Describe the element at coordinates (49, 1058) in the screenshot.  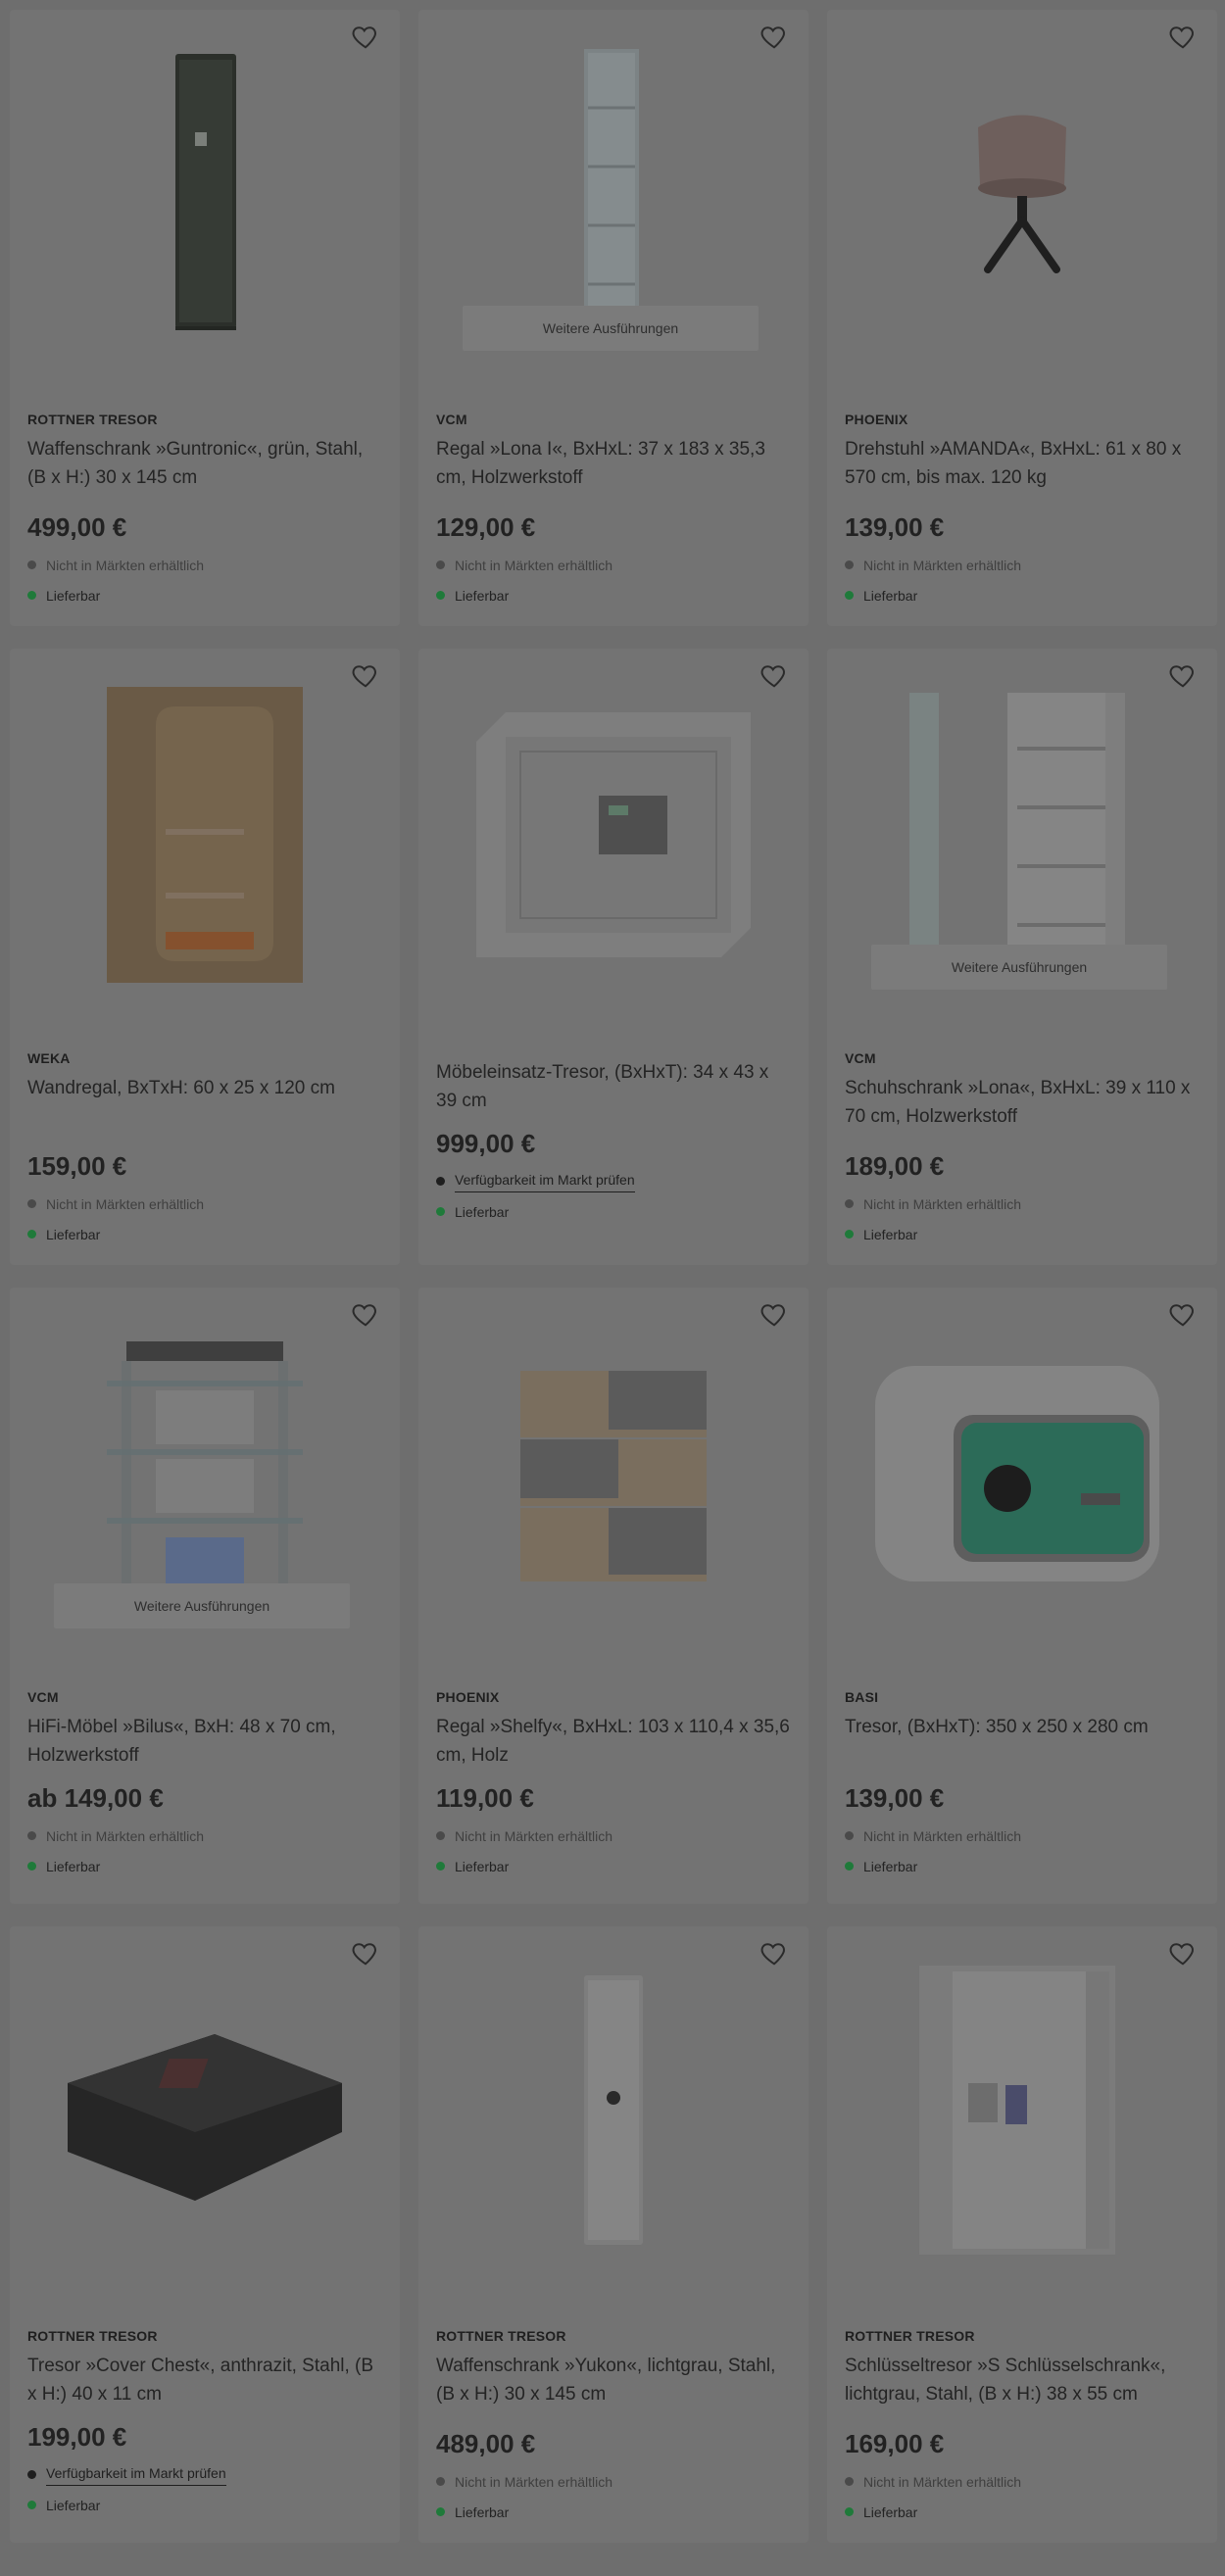
I see `product-brand: WEKA` at that location.